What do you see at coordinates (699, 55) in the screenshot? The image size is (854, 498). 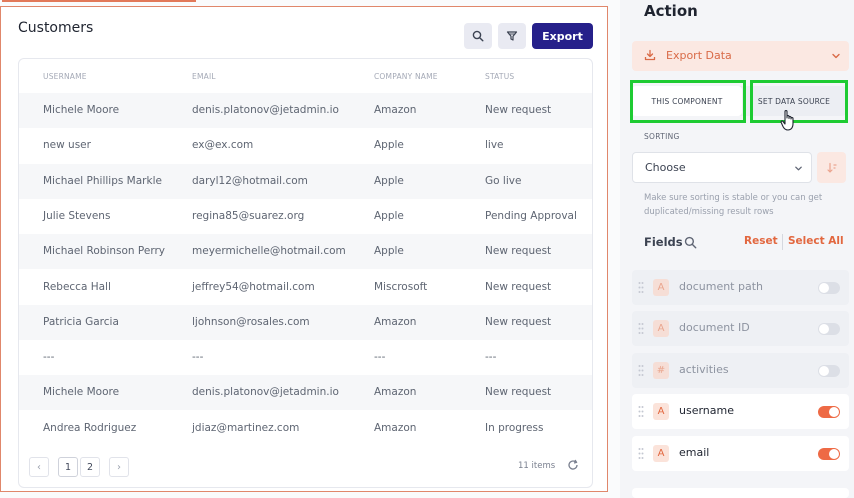 I see `export-data-label: Export Data` at bounding box center [699, 55].